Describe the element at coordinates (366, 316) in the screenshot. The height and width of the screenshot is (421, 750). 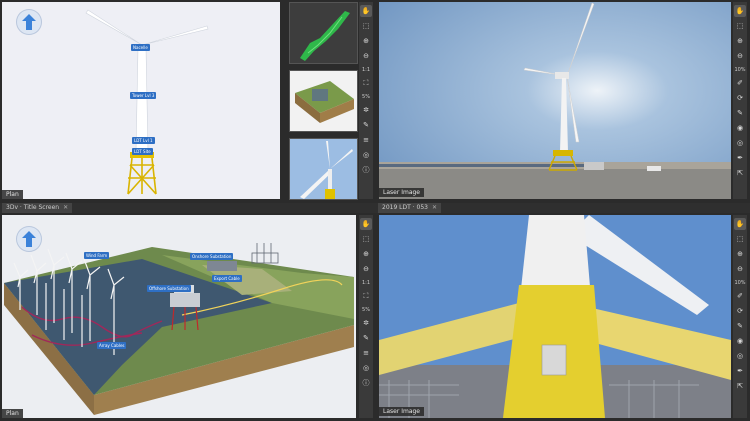
I see `toolbar-bottom-left: ✋ ⬚ ⊕ ⊖ 1:1 ⛶ 5% ✲ ✎ ≡ ◎ ⓘ` at that location.